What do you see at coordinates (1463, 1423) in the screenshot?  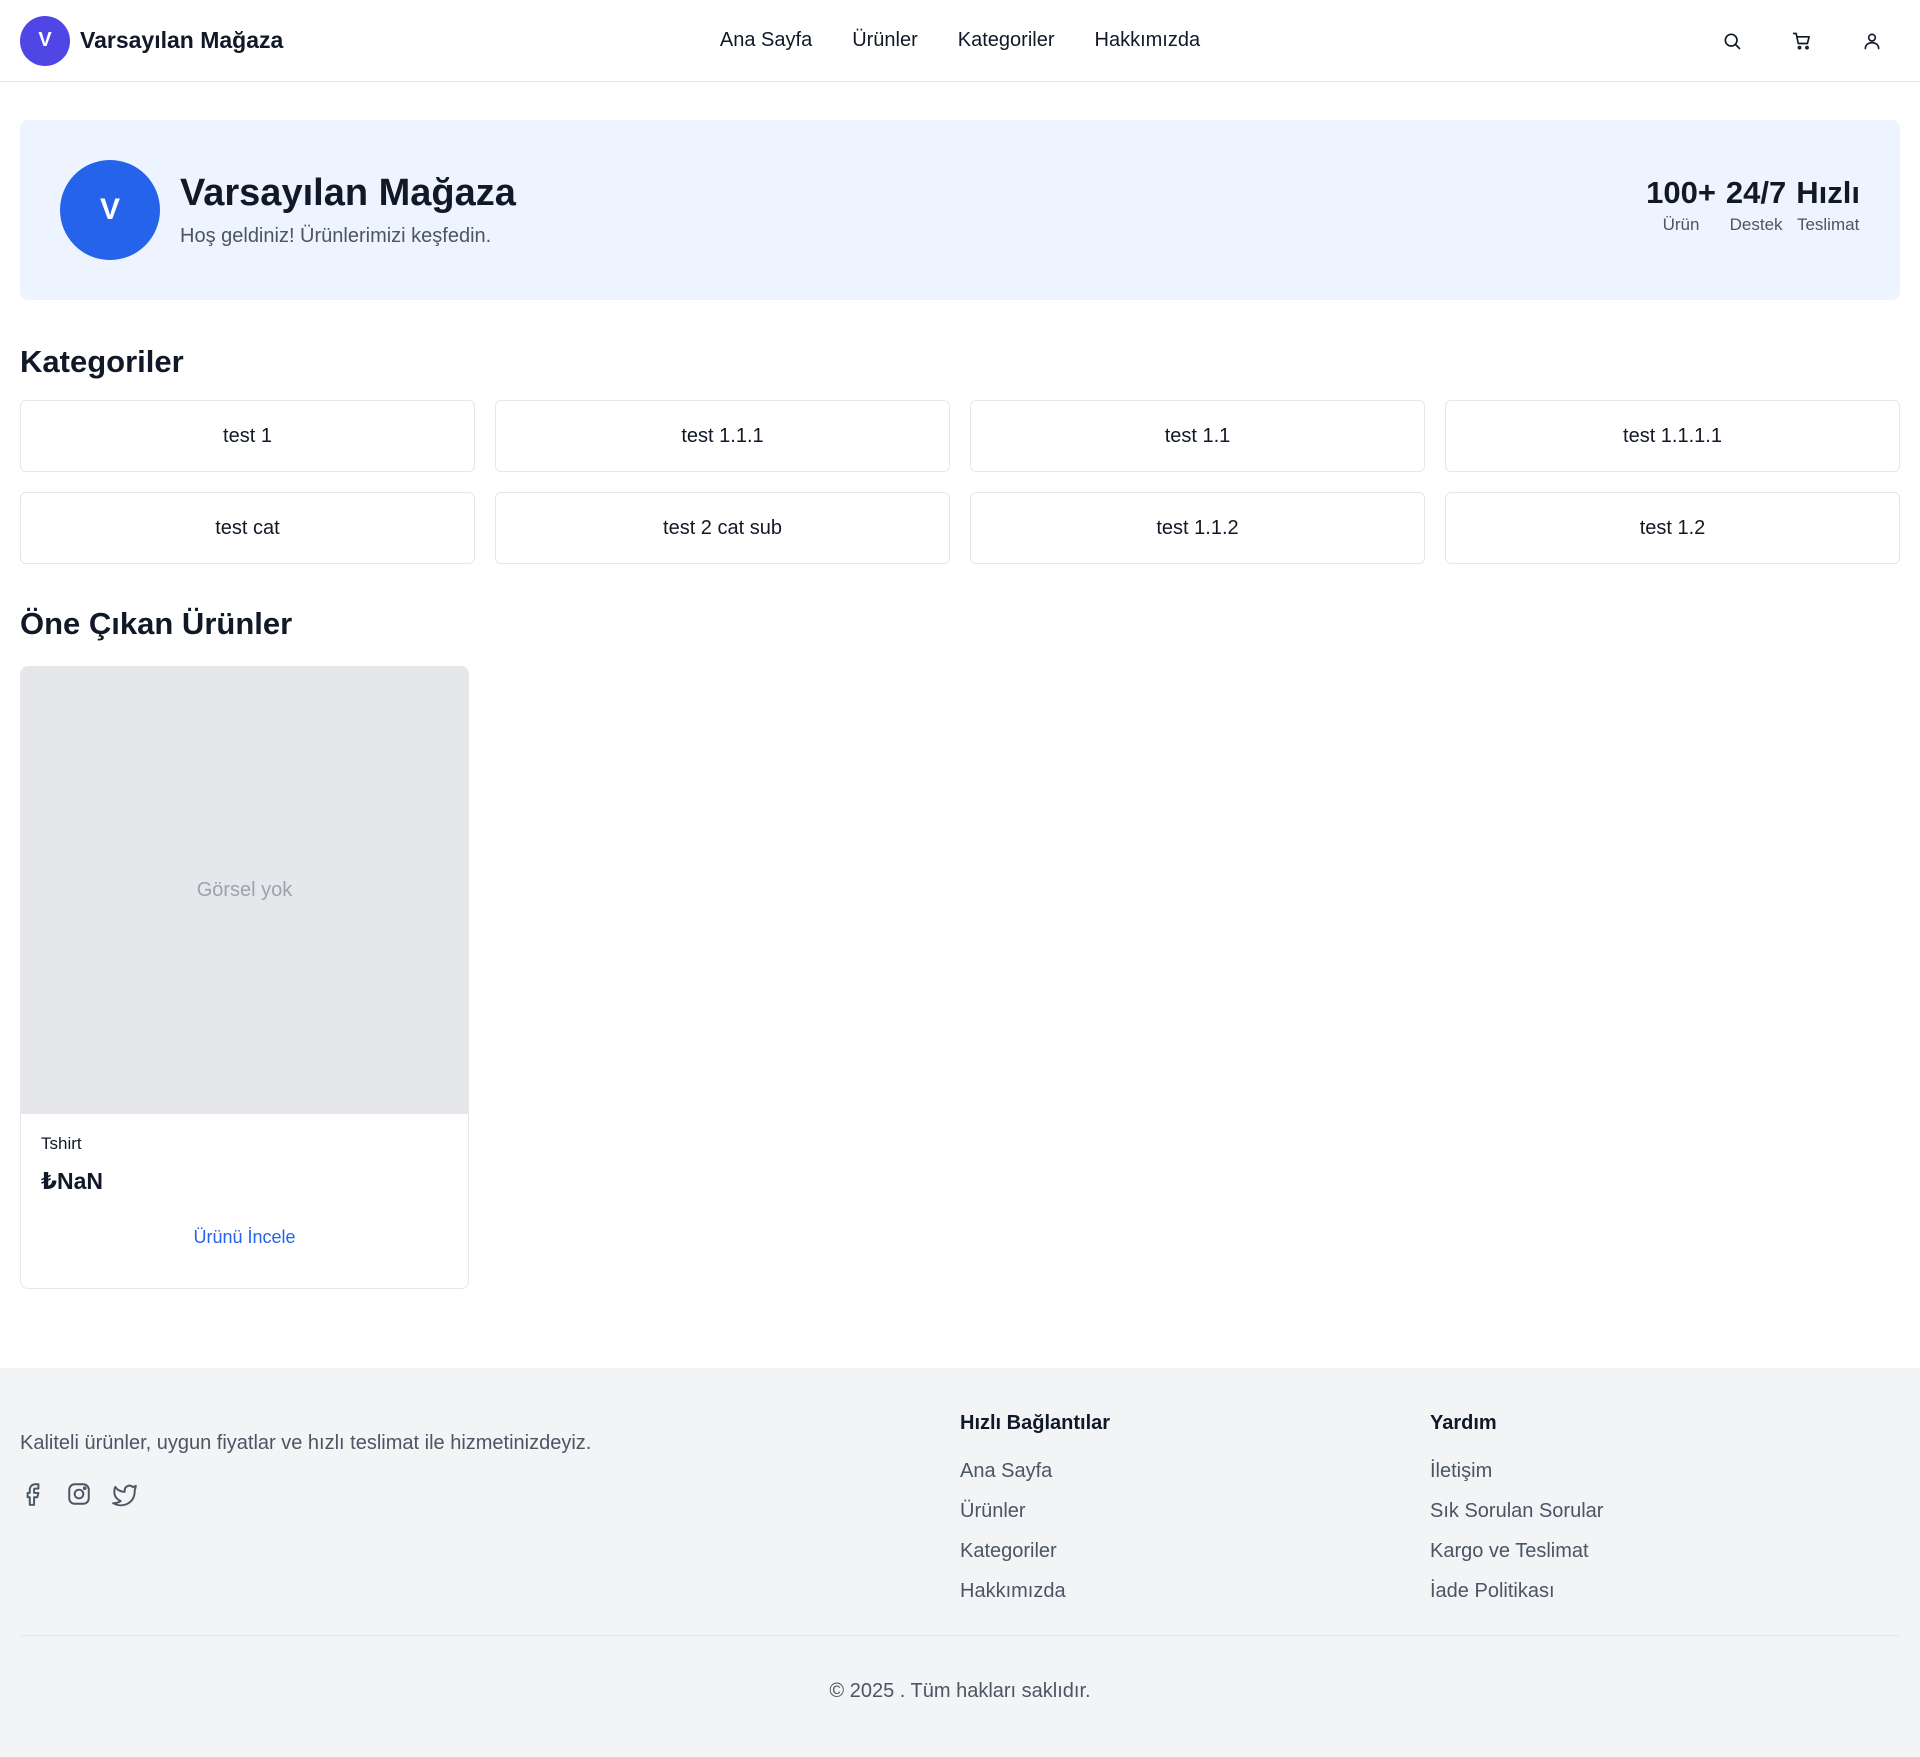 I see `help-title: Yardım` at bounding box center [1463, 1423].